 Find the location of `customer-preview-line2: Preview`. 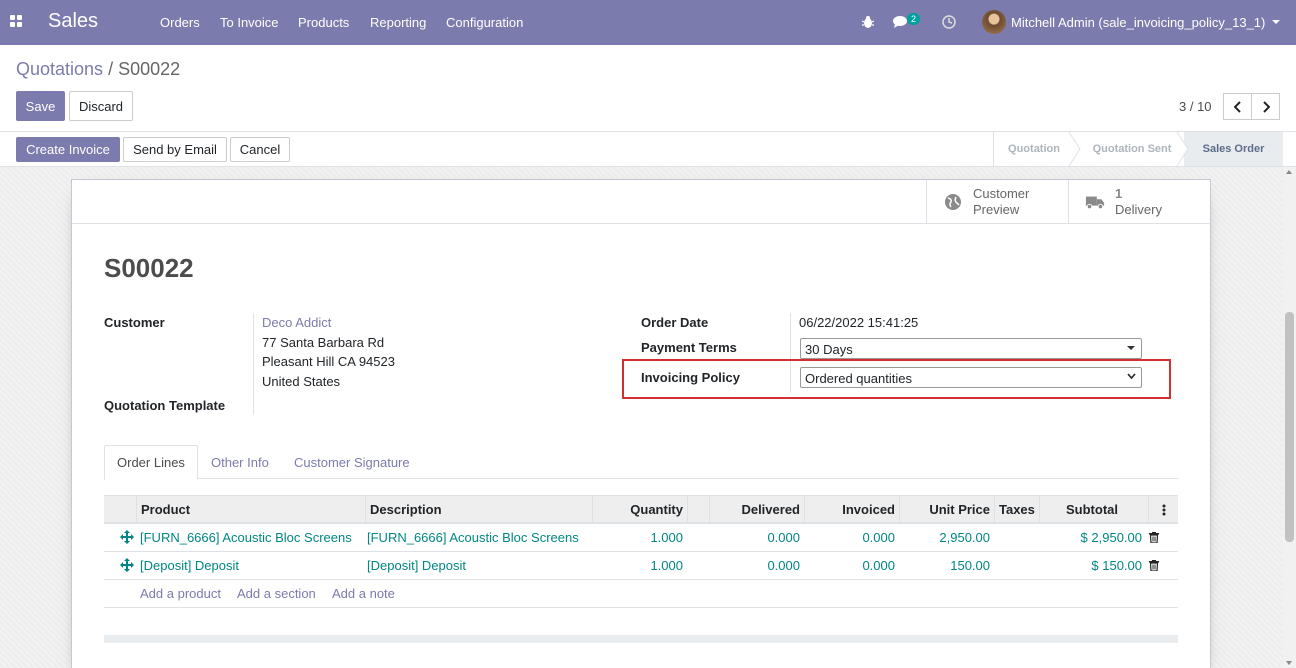

customer-preview-line2: Preview is located at coordinates (996, 209).